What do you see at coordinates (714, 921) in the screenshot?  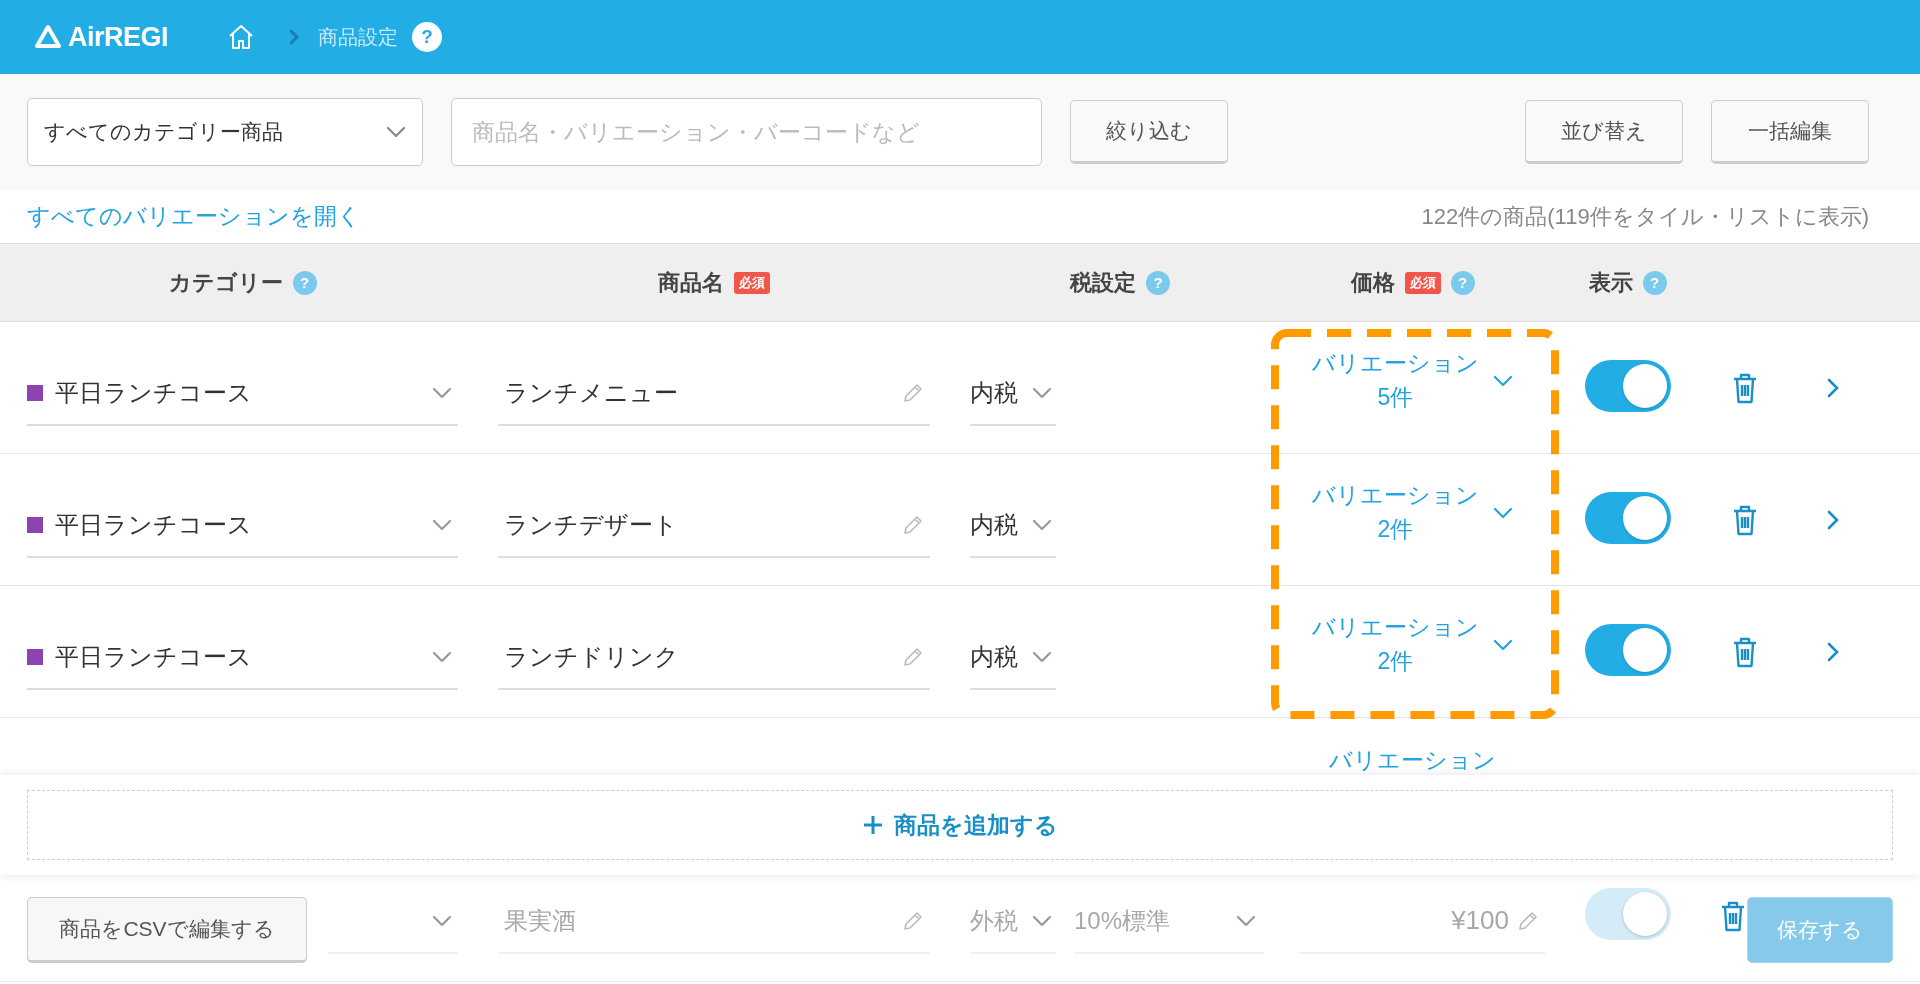 I see `product-name-field: 果実酒` at bounding box center [714, 921].